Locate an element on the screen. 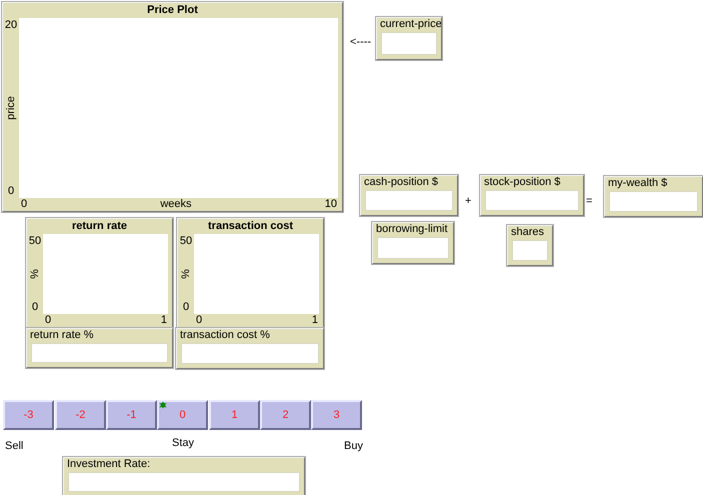  note-text: Buy is located at coordinates (353, 446).